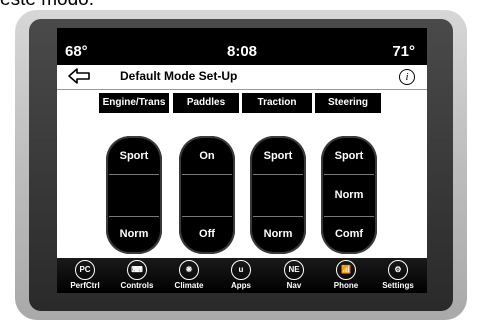 The image size is (478, 327). What do you see at coordinates (137, 285) in the screenshot?
I see `nav-label: Controls` at bounding box center [137, 285].